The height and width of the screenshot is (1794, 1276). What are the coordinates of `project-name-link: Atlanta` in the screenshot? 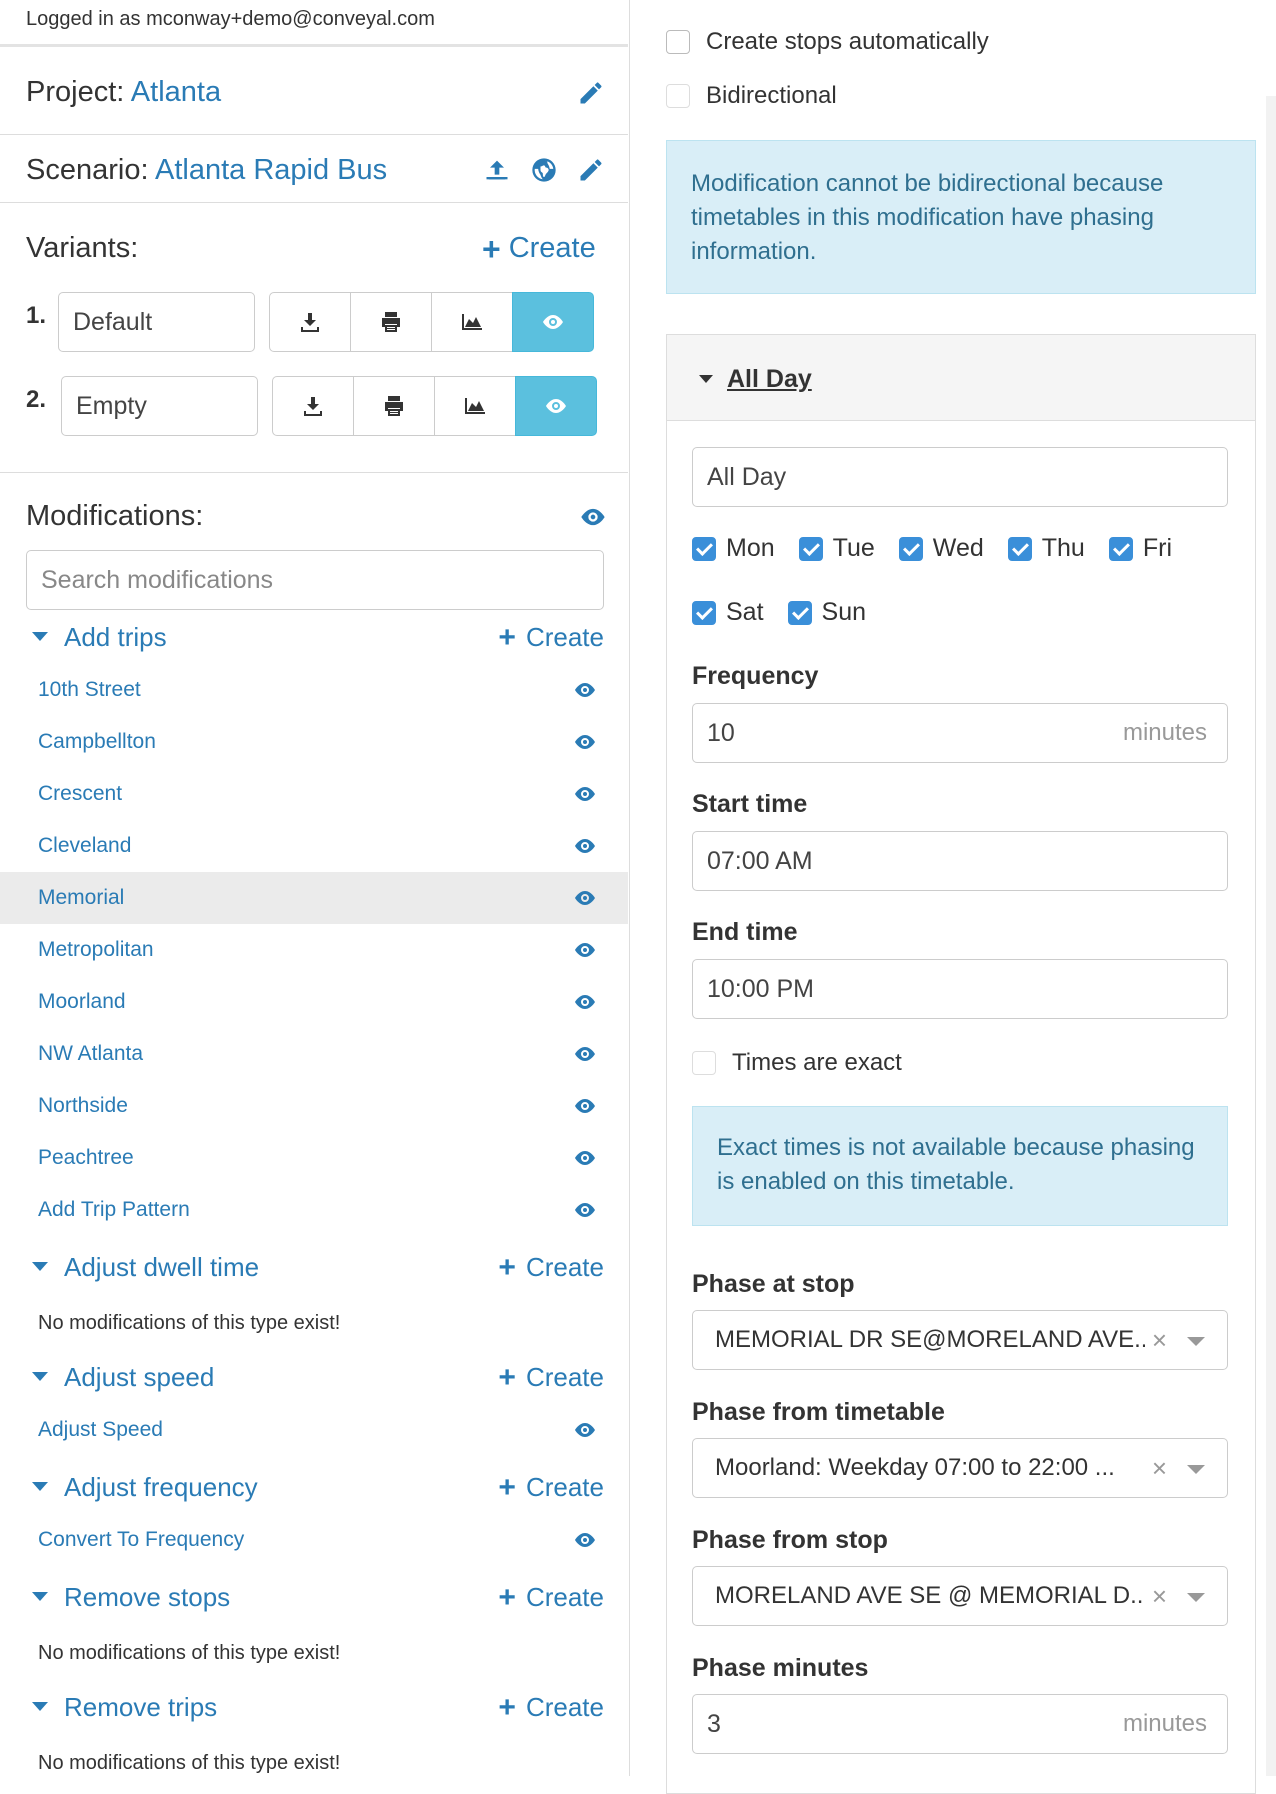 It's located at (176, 92).